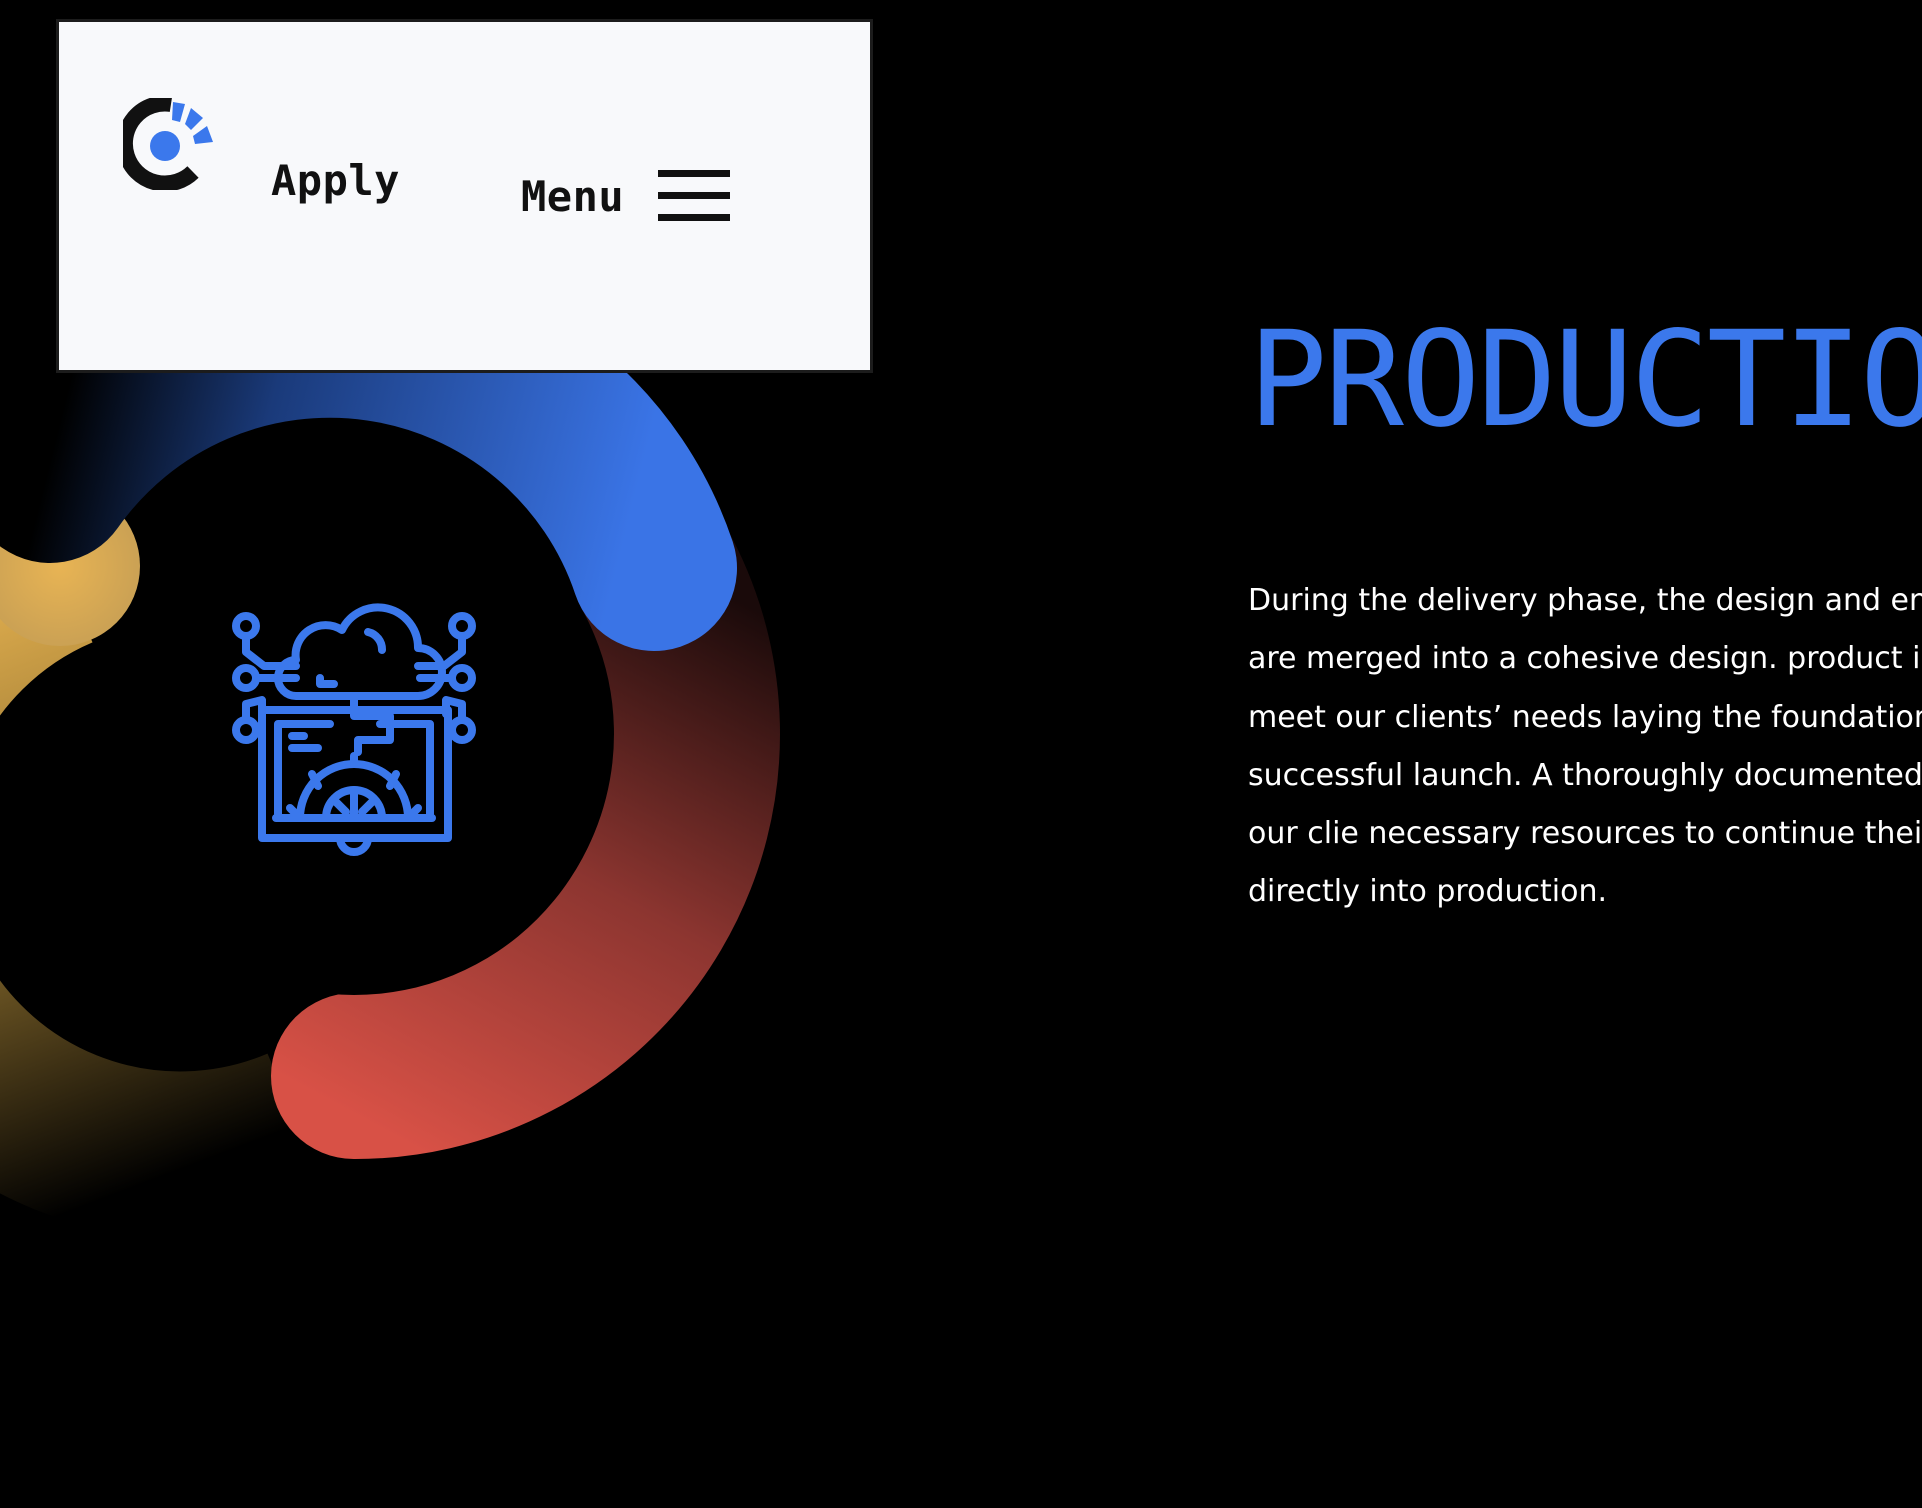  Describe the element at coordinates (573, 196) in the screenshot. I see `menu-label: Menu` at that location.